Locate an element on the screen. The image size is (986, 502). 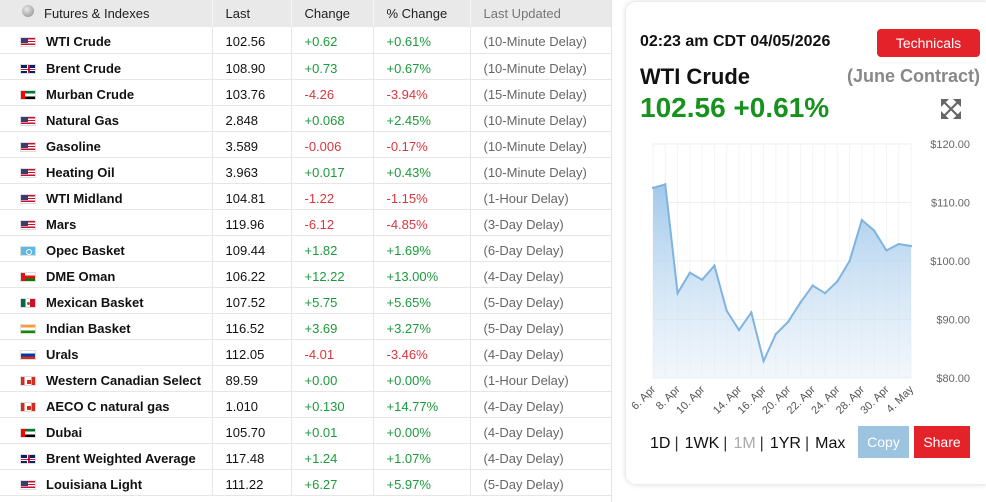
row-name: AECO C natural gas is located at coordinates (108, 406).